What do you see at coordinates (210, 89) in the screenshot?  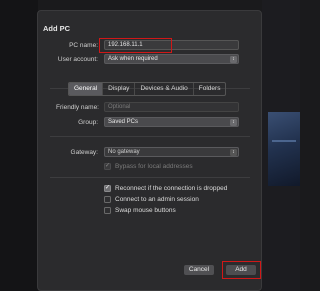 I see `tab-folders: Folders` at bounding box center [210, 89].